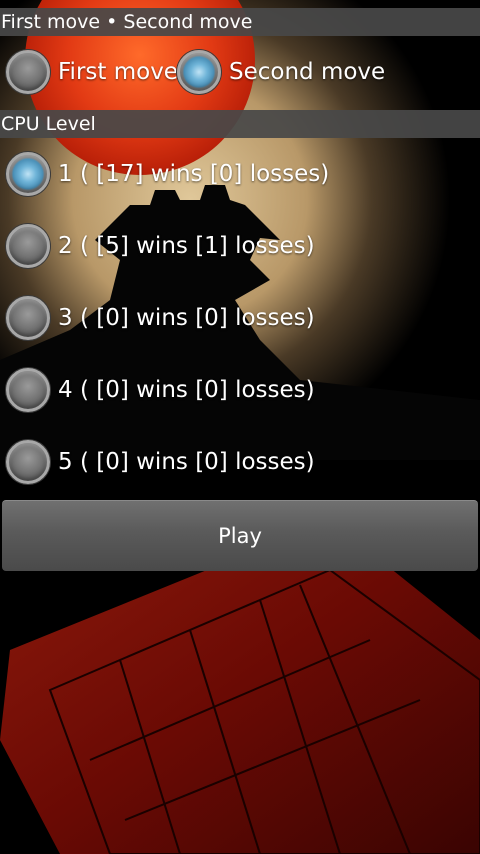  What do you see at coordinates (118, 72) in the screenshot?
I see `radio-label: First move` at bounding box center [118, 72].